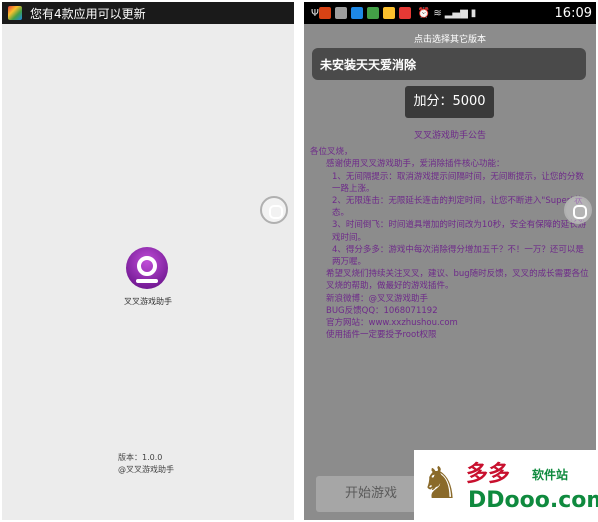 This screenshot has width=598, height=522. I want to click on notice-line: 官方网站：www.xxzhushou.com, so click(392, 323).